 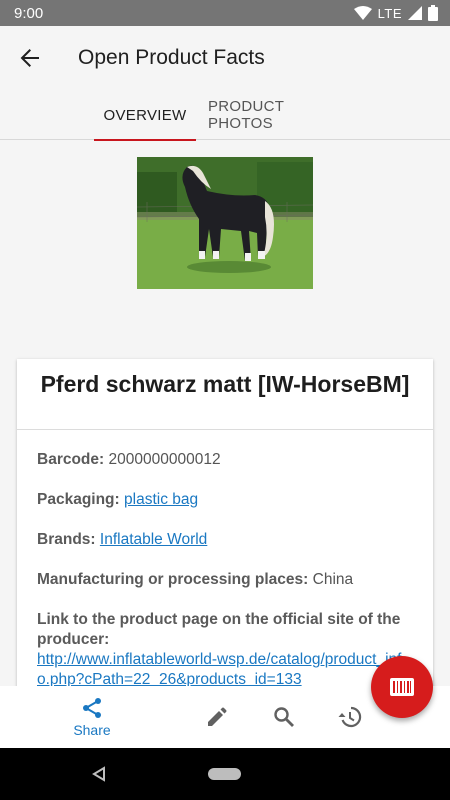 What do you see at coordinates (333, 579) in the screenshot?
I see `manufacturing-value: China` at bounding box center [333, 579].